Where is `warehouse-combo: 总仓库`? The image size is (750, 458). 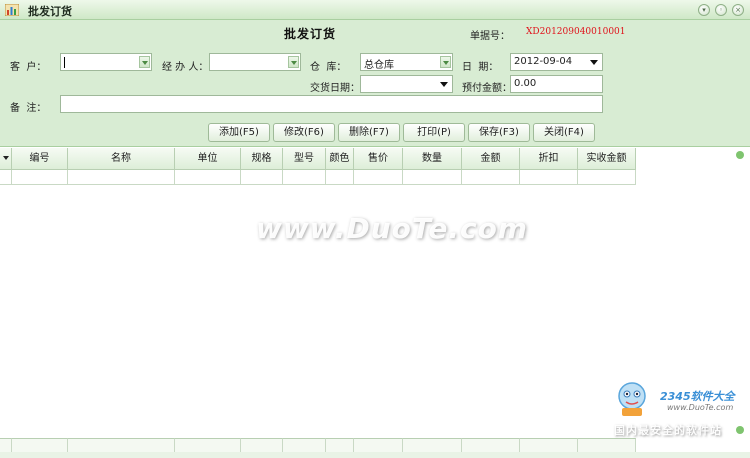
warehouse-combo: 总仓库 is located at coordinates (406, 62).